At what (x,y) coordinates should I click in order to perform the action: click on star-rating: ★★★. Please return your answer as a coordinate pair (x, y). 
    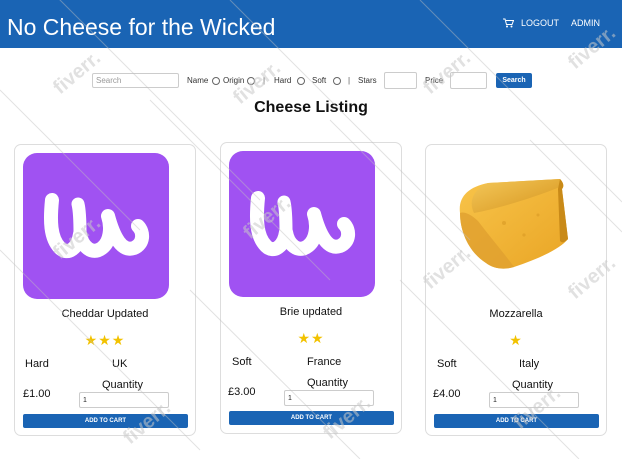
    Looking at the image, I should click on (105, 340).